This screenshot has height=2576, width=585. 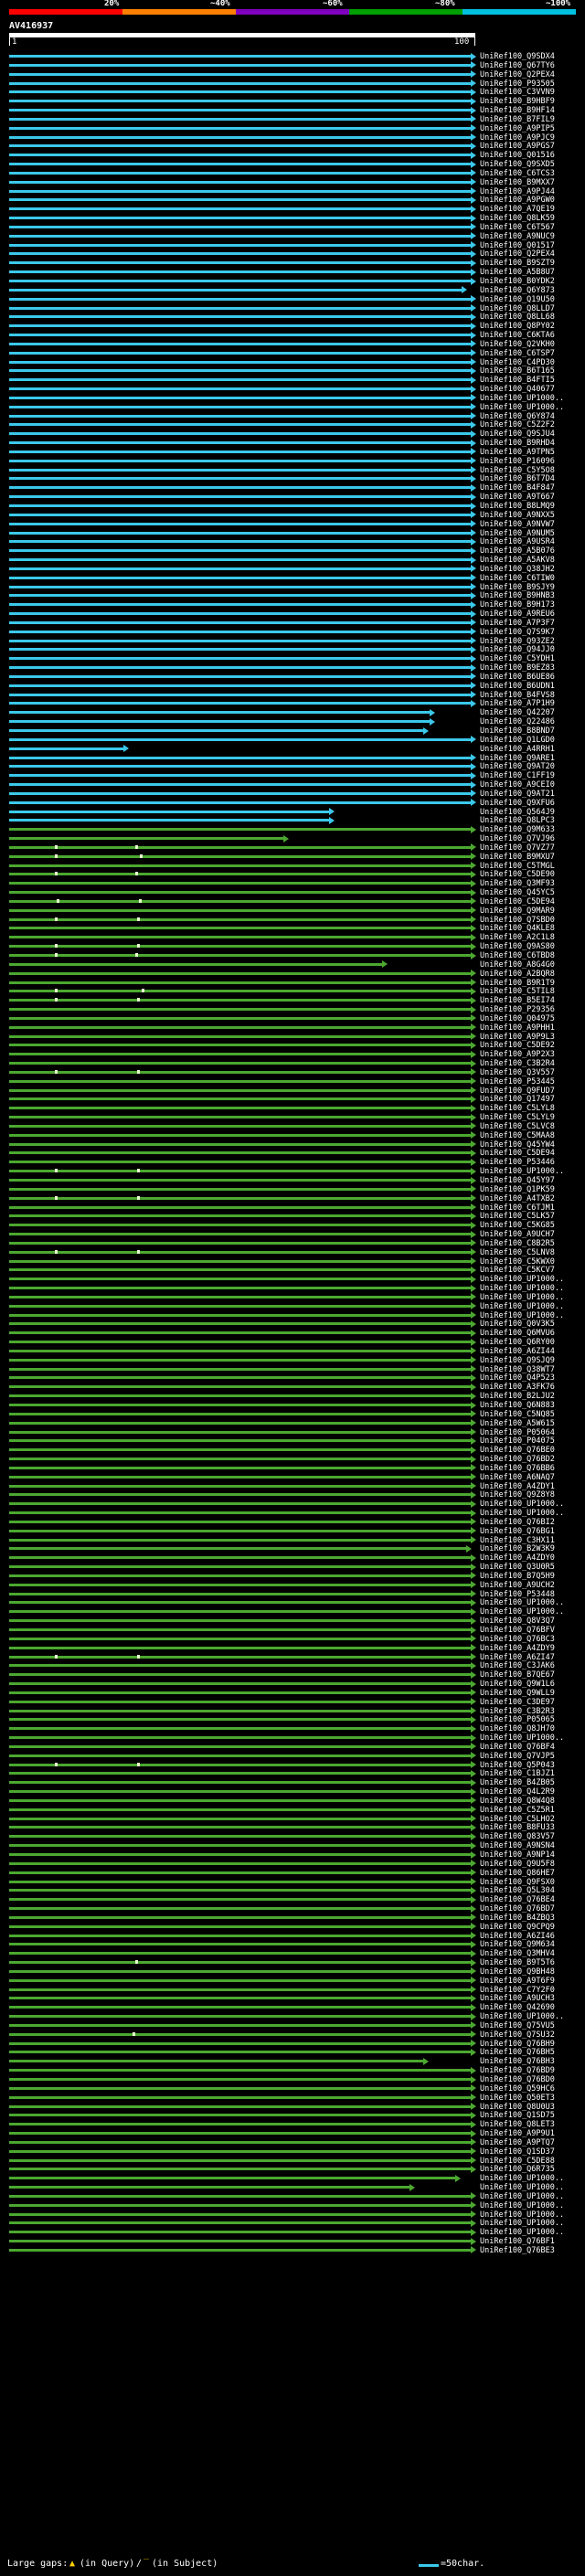 What do you see at coordinates (517, 371) in the screenshot?
I see `hit-id-link: UniRef100_B6T165` at bounding box center [517, 371].